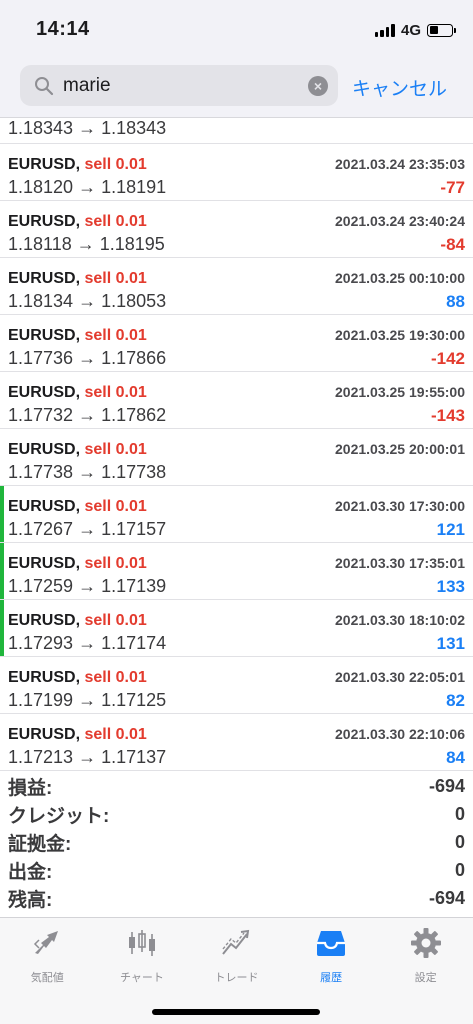  What do you see at coordinates (240, 444) in the screenshot?
I see `trade-header: EURUSD, sell 0.01 2021.03.25 20:00:01` at bounding box center [240, 444].